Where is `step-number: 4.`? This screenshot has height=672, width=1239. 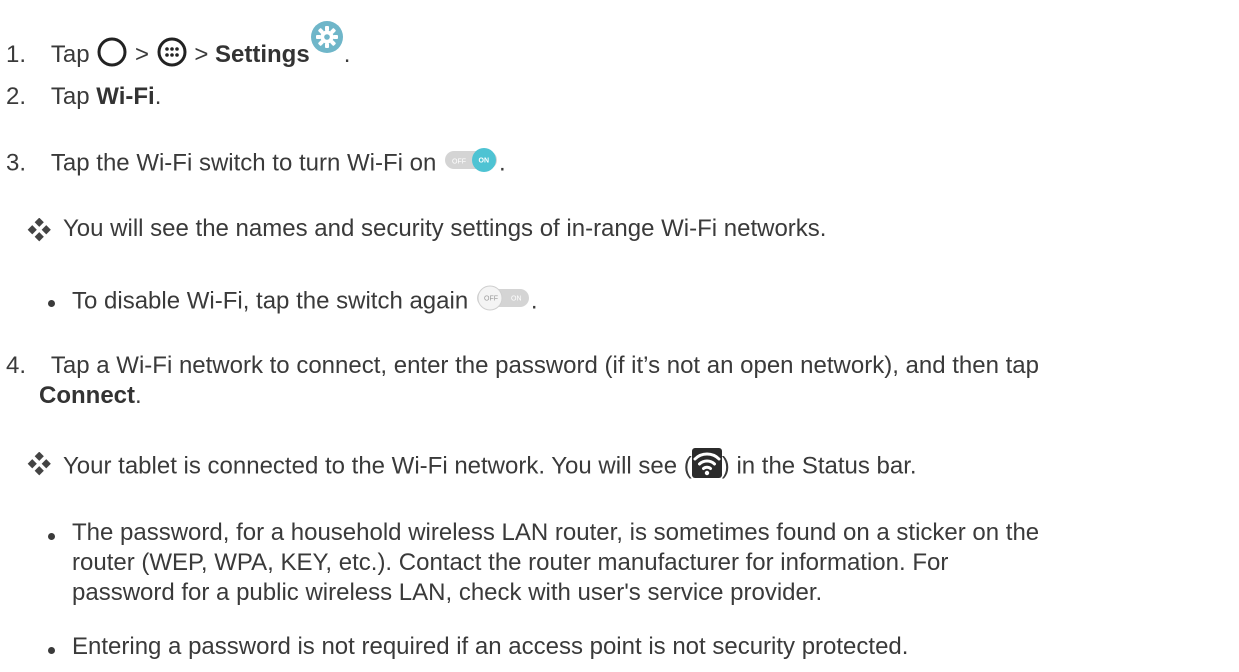 step-number: 4. is located at coordinates (16, 365).